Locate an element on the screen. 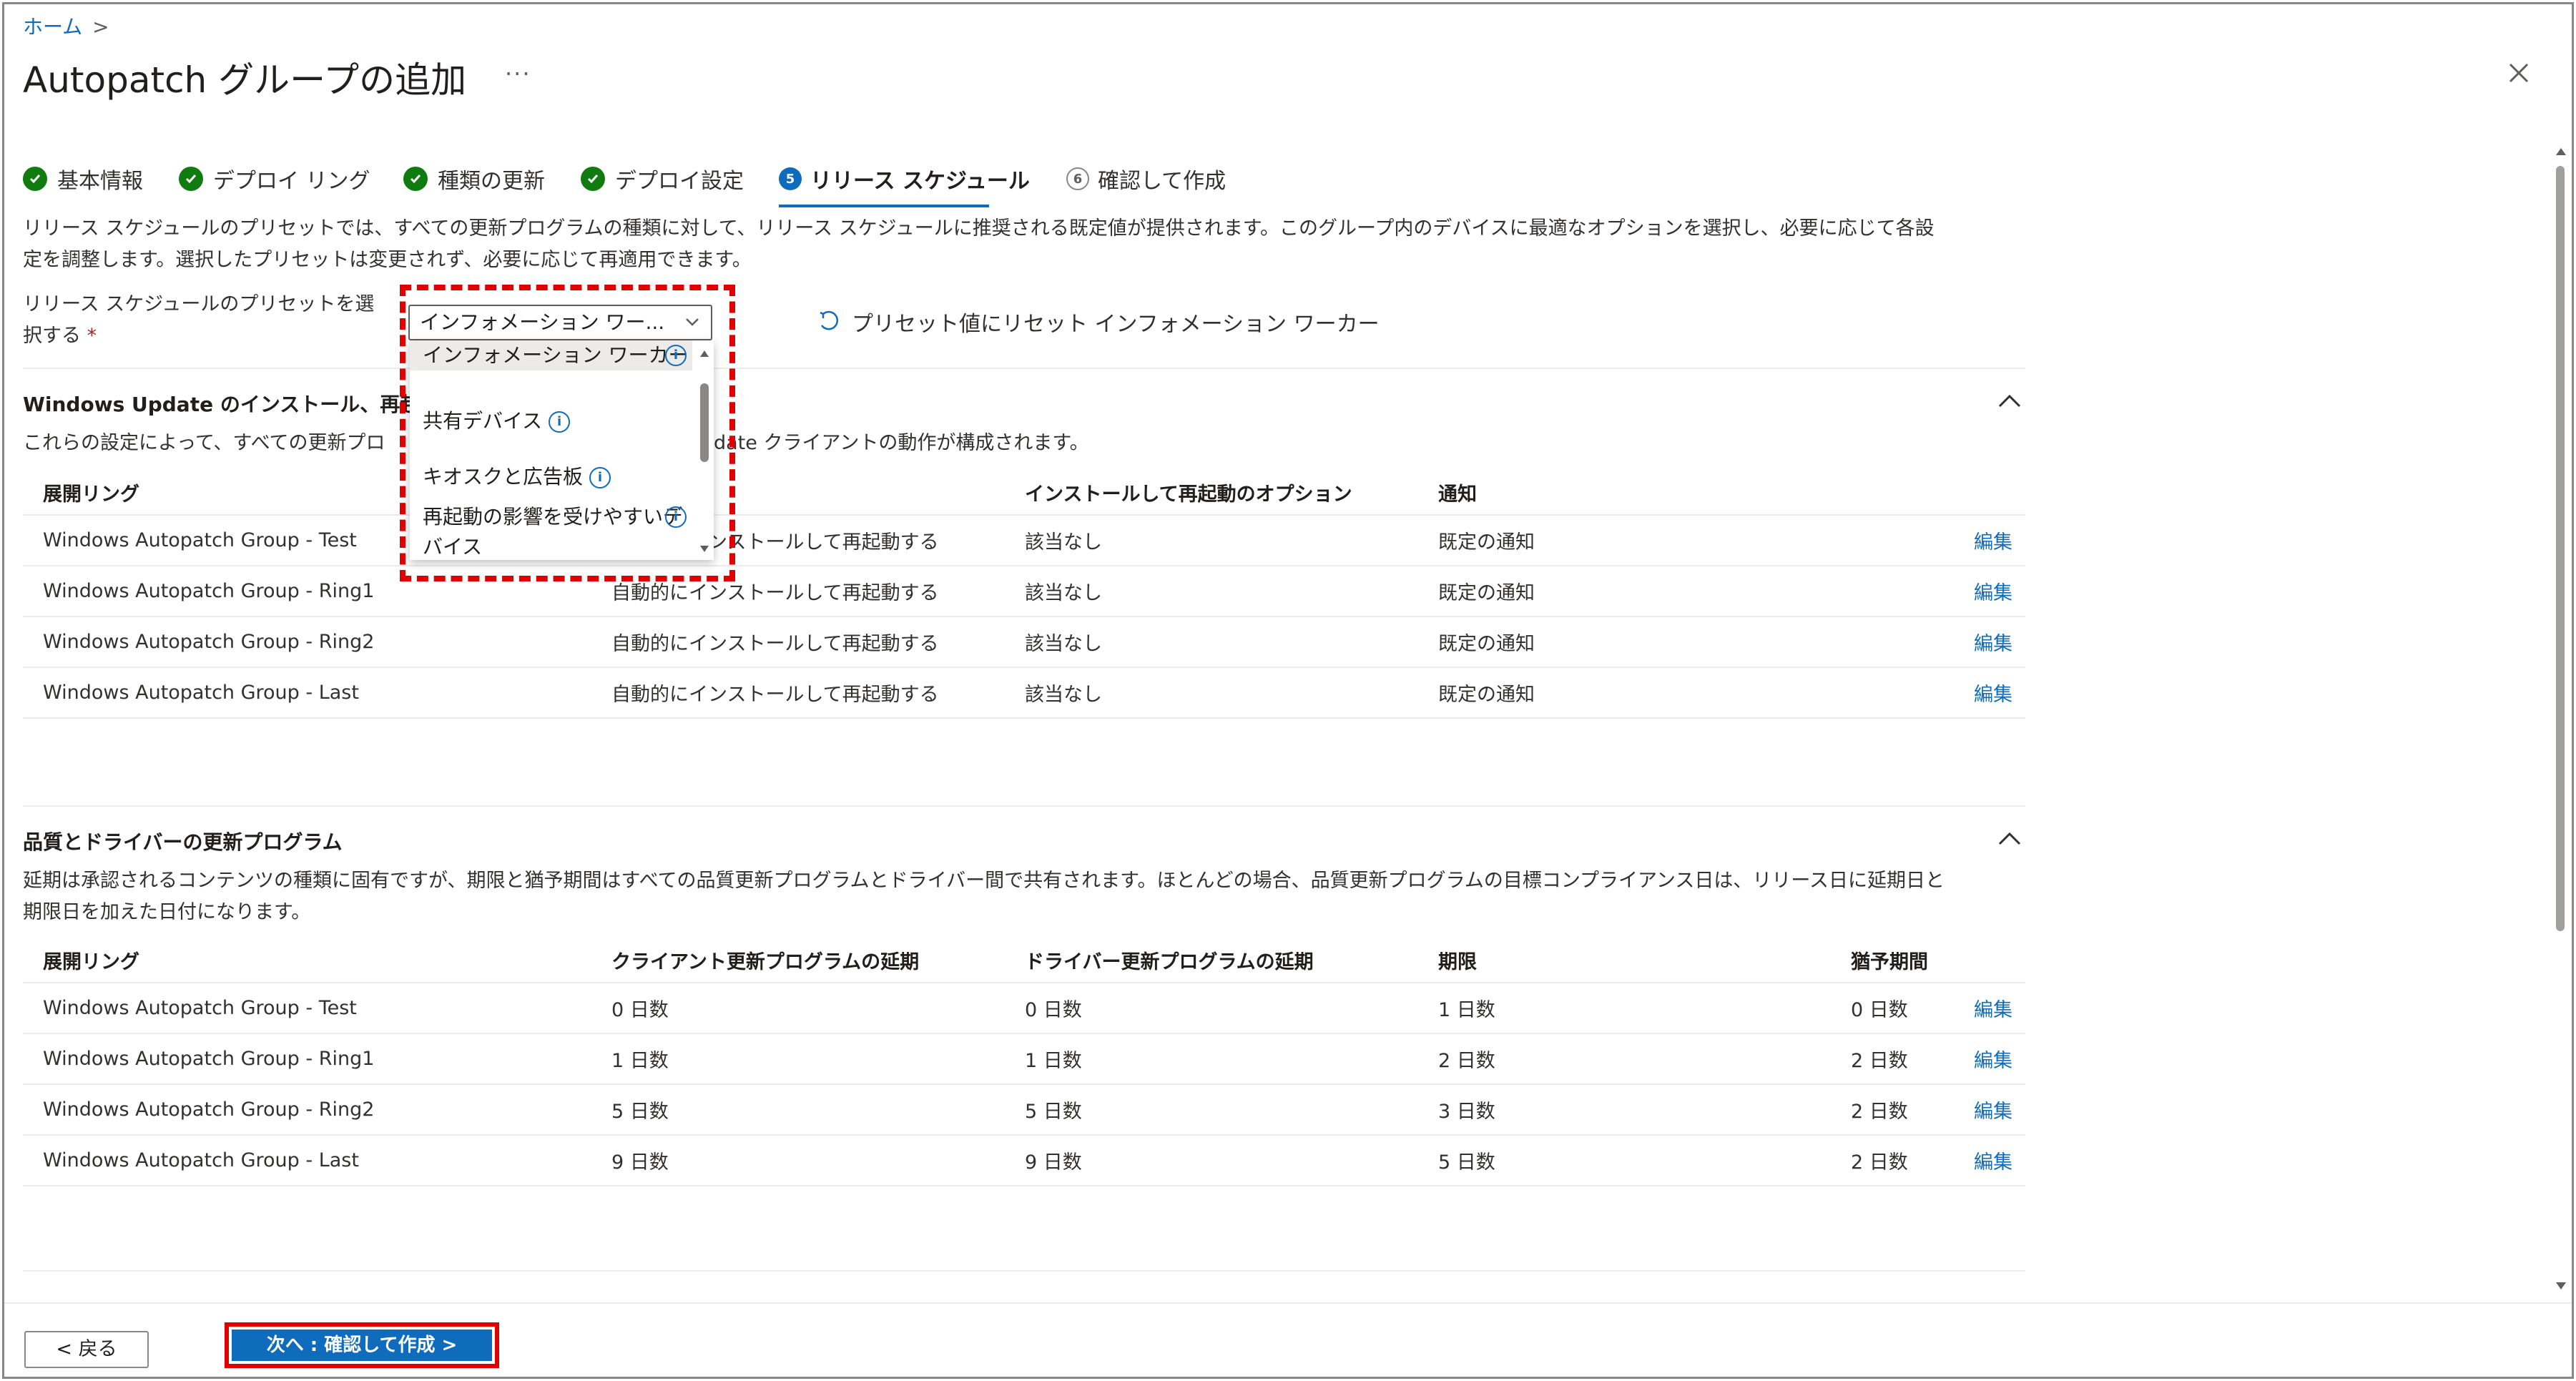 Image resolution: width=2576 pixels, height=1381 pixels. step-label: 基本情報 is located at coordinates (100, 181).